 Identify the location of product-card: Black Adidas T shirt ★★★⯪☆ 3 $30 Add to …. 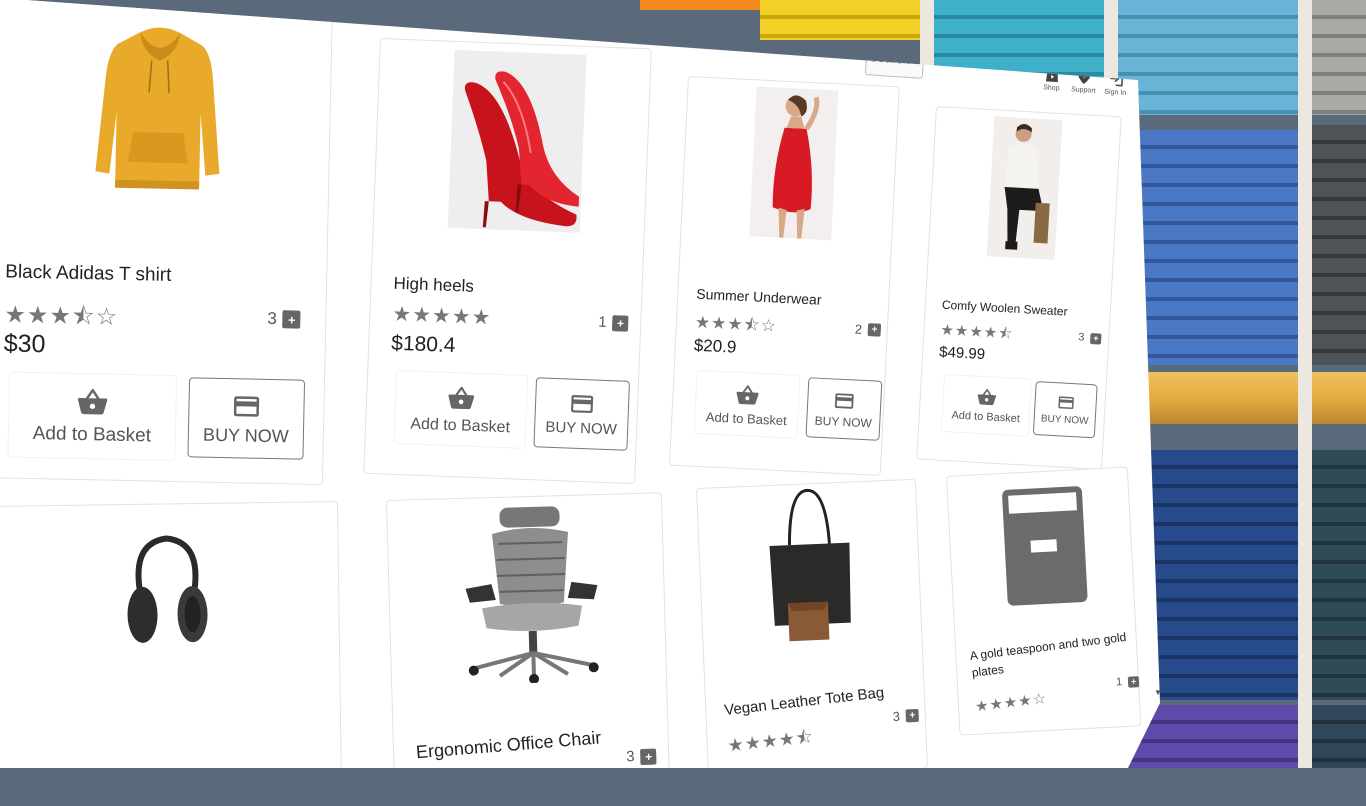
(166, 243).